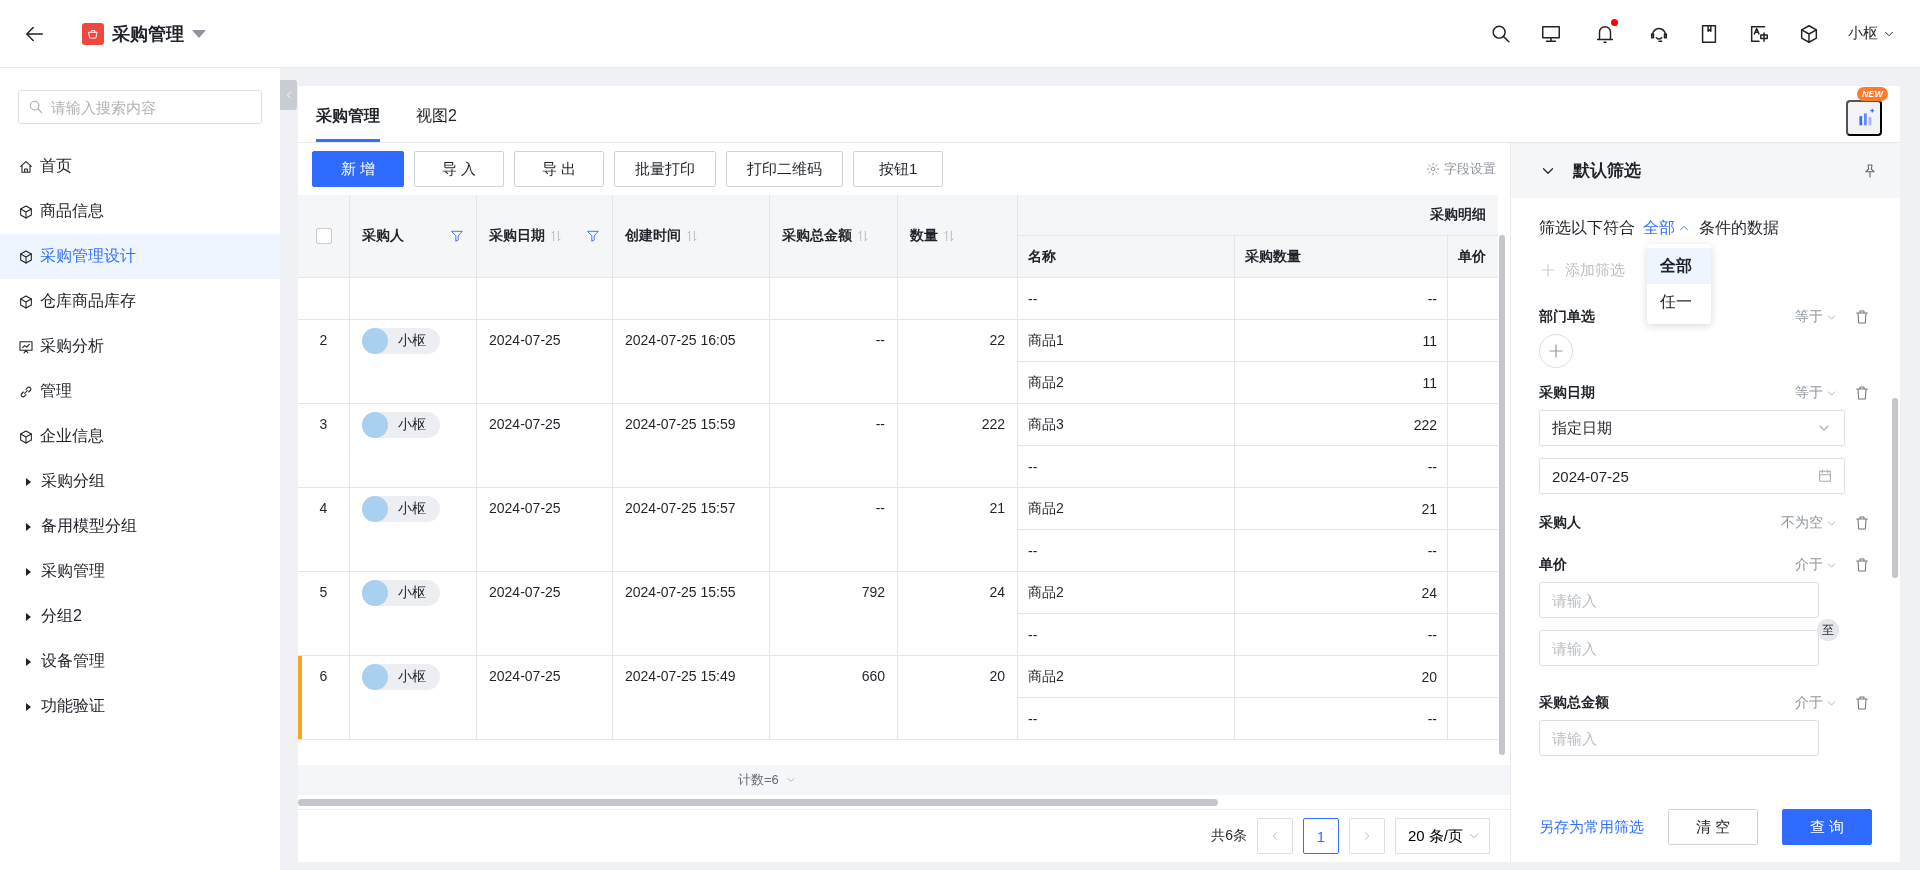 The image size is (1920, 870). What do you see at coordinates (1567, 393) in the screenshot?
I see `filter-label: 采购日期` at bounding box center [1567, 393].